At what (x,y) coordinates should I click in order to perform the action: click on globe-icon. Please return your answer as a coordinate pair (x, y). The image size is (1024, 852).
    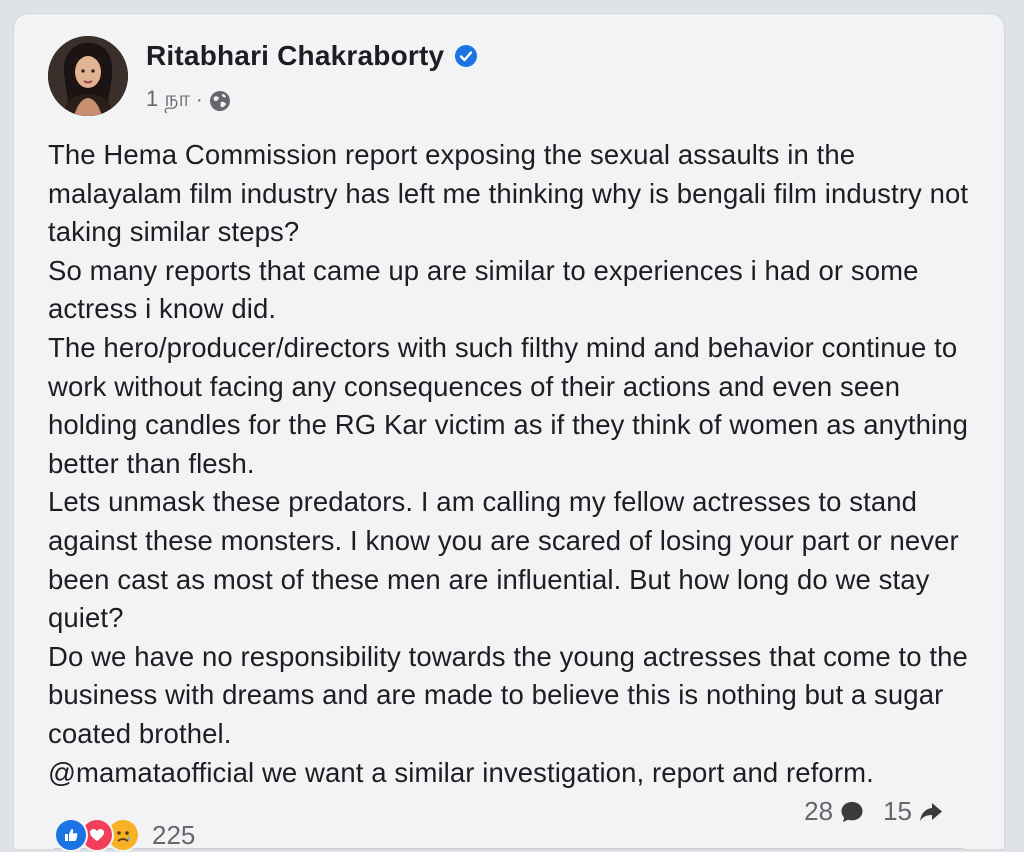
    Looking at the image, I should click on (220, 101).